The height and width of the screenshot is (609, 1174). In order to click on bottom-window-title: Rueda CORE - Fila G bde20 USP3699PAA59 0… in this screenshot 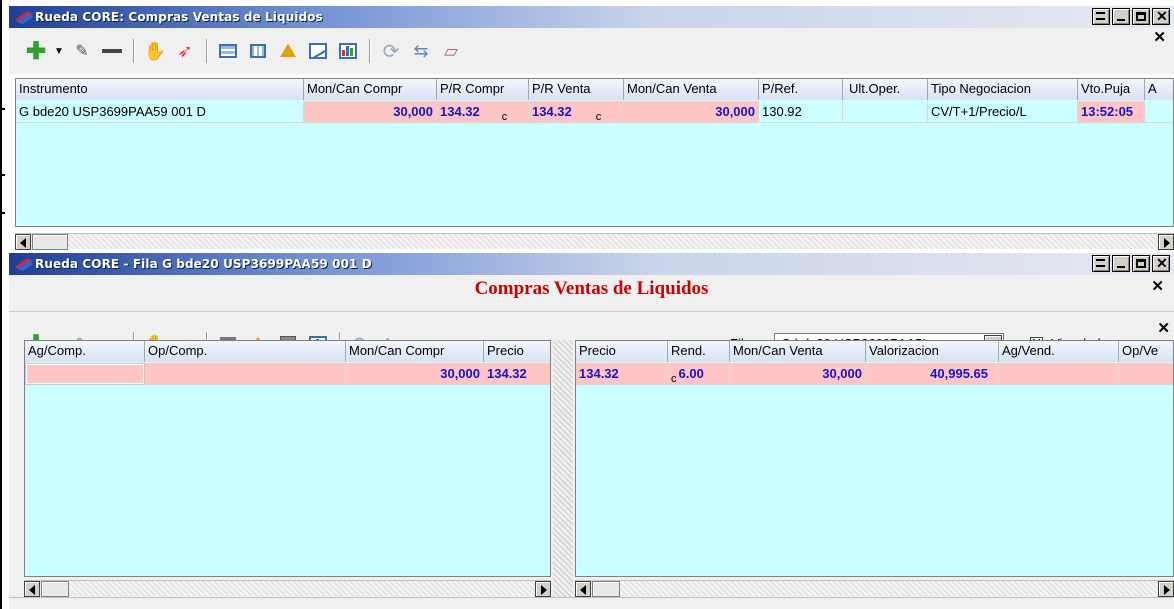, I will do `click(203, 264)`.